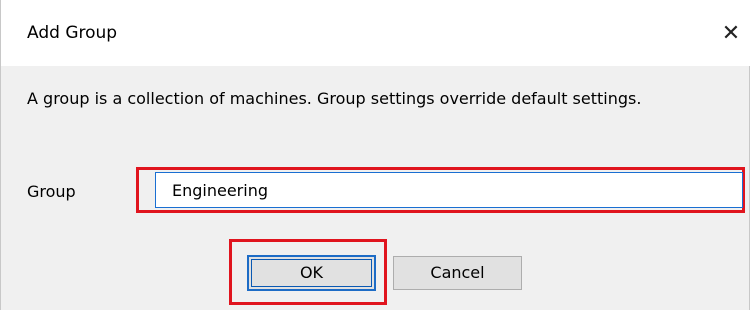  What do you see at coordinates (730, 34) in the screenshot?
I see `close-icon: ✕` at bounding box center [730, 34].